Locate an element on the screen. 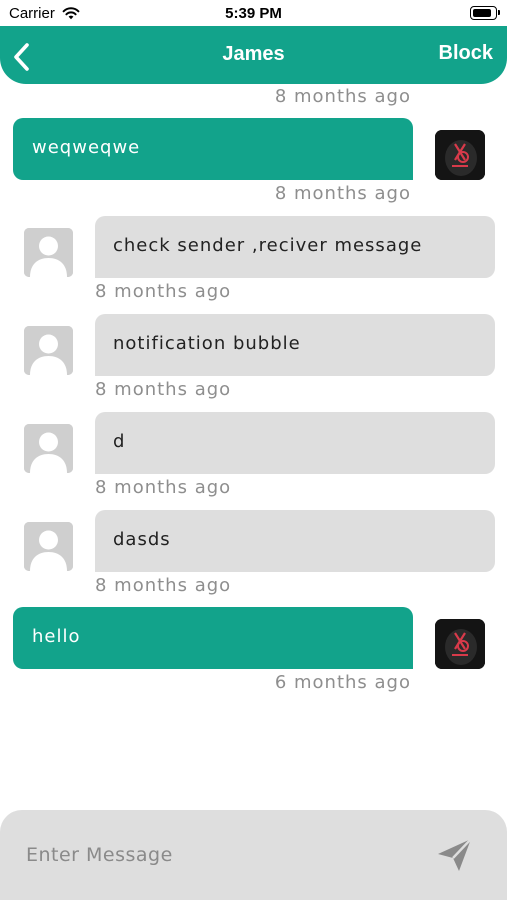 The image size is (507, 900). send-button is located at coordinates (454, 855).